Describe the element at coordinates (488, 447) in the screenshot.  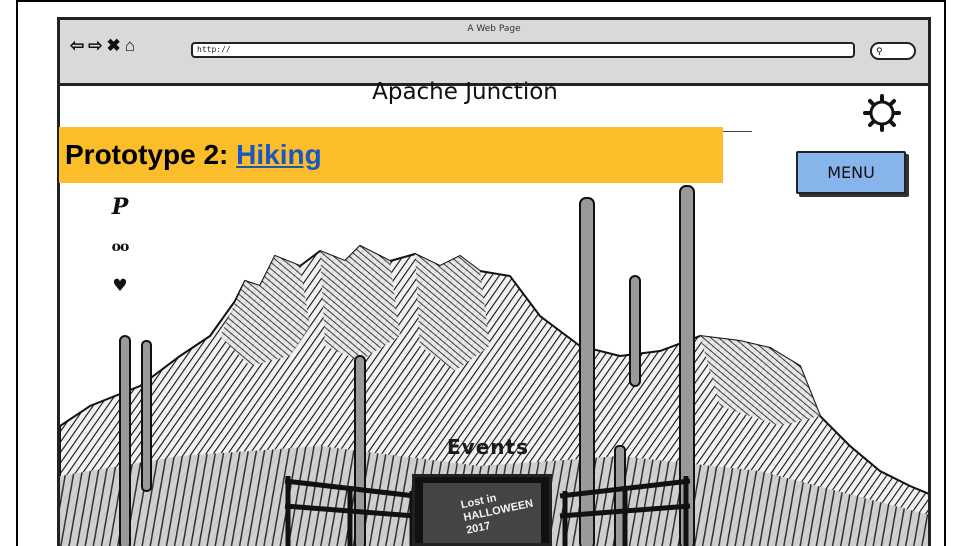
I see `events-heading: Events` at that location.